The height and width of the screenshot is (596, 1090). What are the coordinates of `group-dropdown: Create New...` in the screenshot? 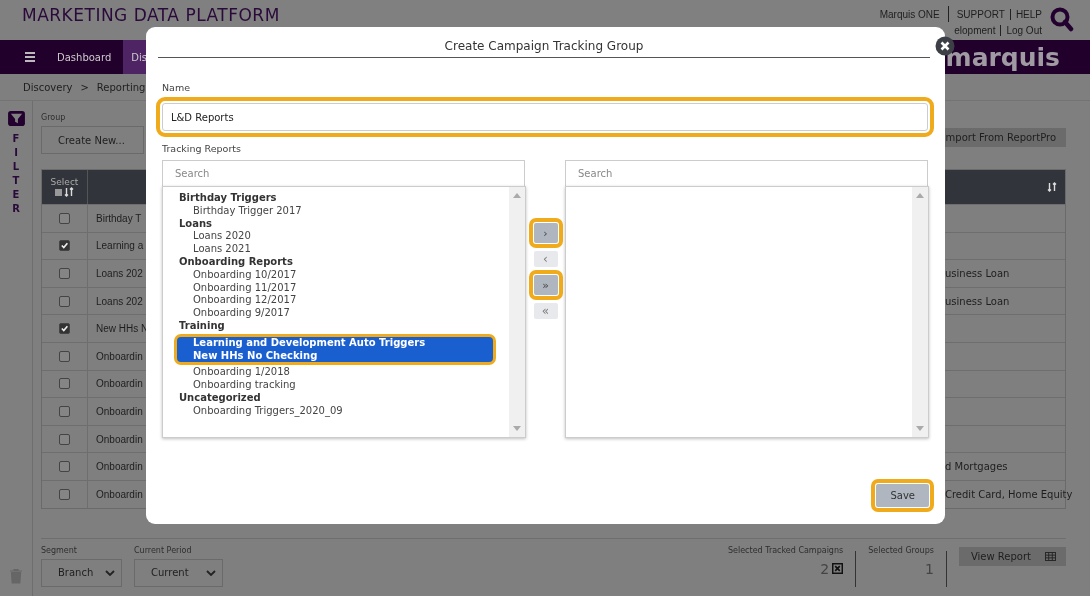 It's located at (92, 140).